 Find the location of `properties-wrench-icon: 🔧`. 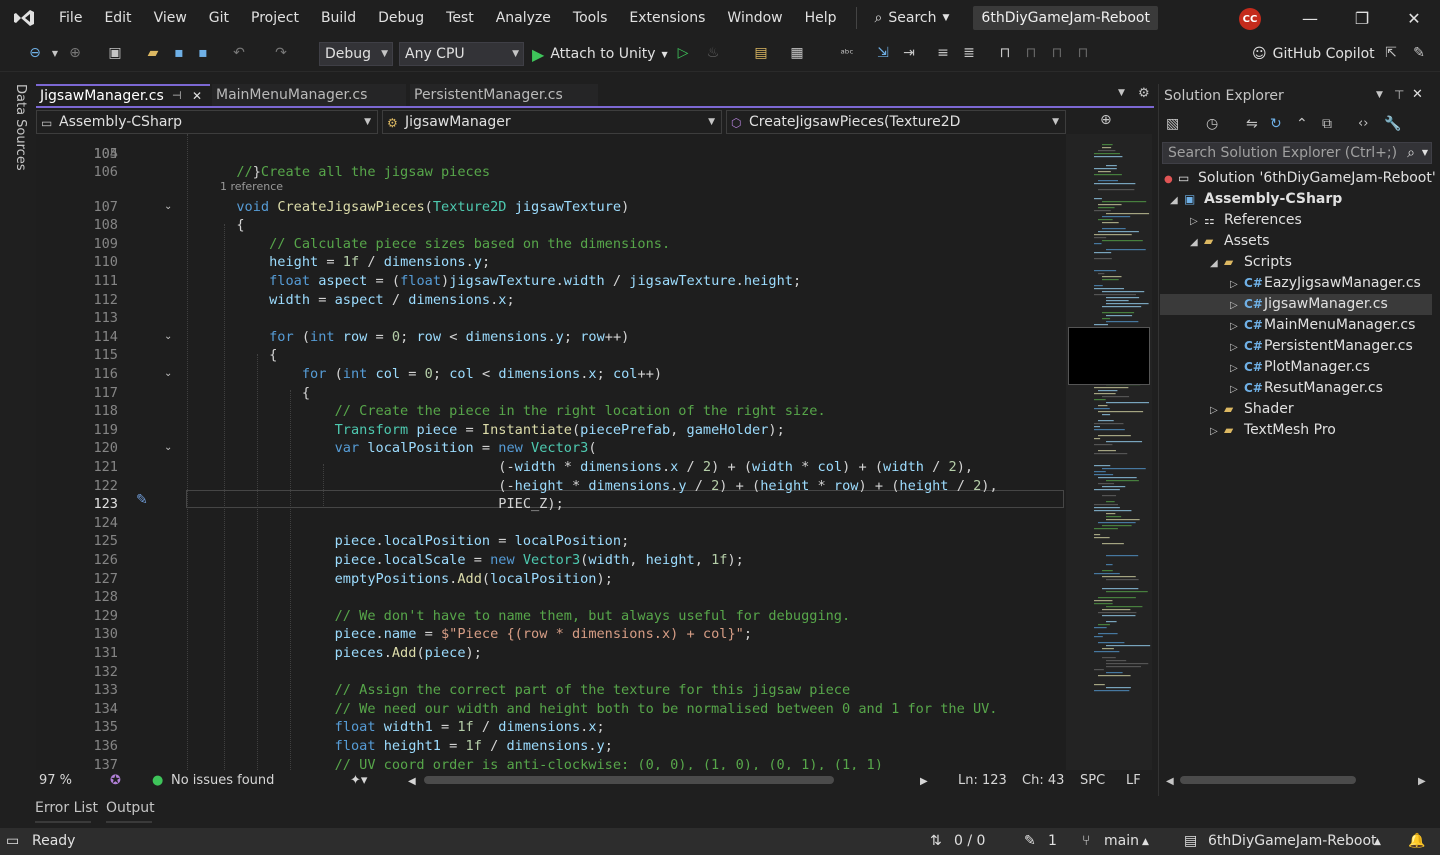

properties-wrench-icon: 🔧 is located at coordinates (1392, 124).